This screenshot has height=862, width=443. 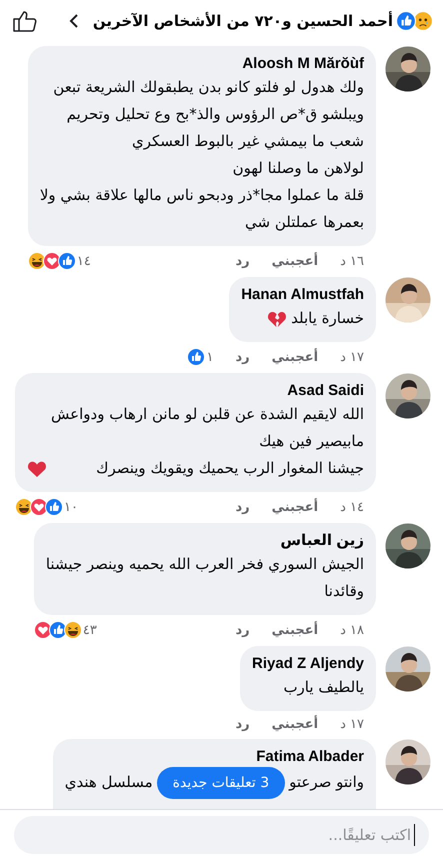 What do you see at coordinates (205, 578) in the screenshot?
I see `comment-text: الجيش السوري فخر العرب الله يحميه وينصر جيشنا وقائدنا` at bounding box center [205, 578].